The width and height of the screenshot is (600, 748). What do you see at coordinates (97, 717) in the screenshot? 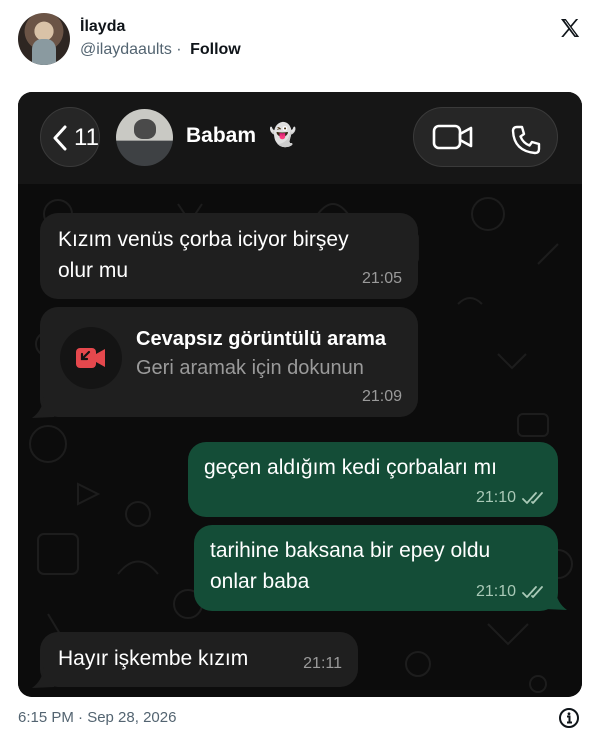
I see `tweet-timestamp: 6:15 PM · Sep 28, 2026` at bounding box center [97, 717].